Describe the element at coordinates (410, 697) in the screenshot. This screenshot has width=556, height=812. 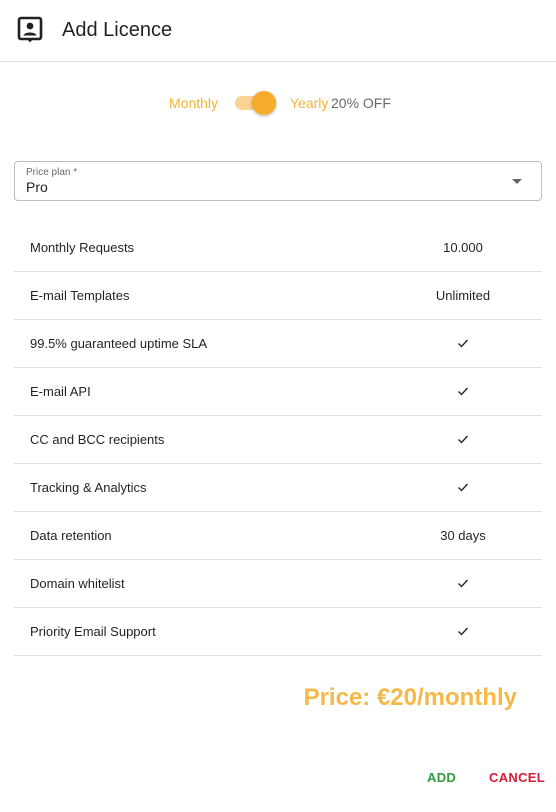
I see `price-summary: Price: €20/monthly` at that location.